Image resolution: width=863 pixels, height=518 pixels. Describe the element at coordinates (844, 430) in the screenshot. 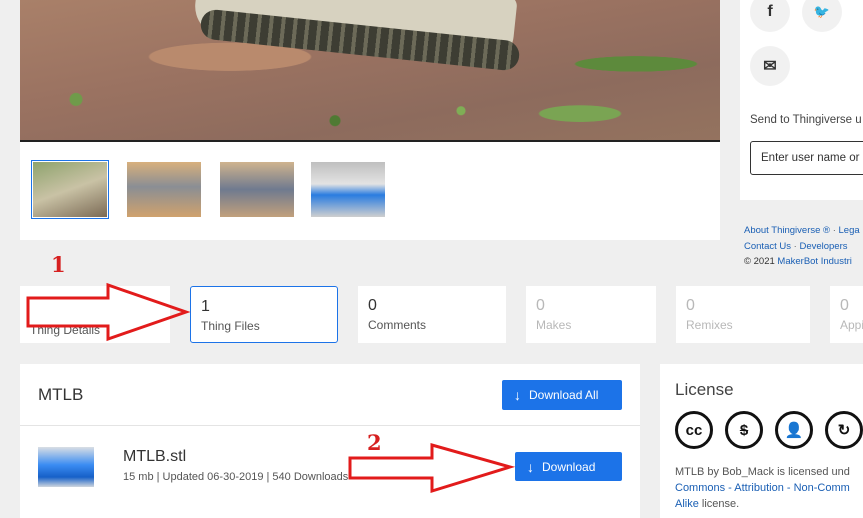

I see `sharealike-icon: ↻` at that location.